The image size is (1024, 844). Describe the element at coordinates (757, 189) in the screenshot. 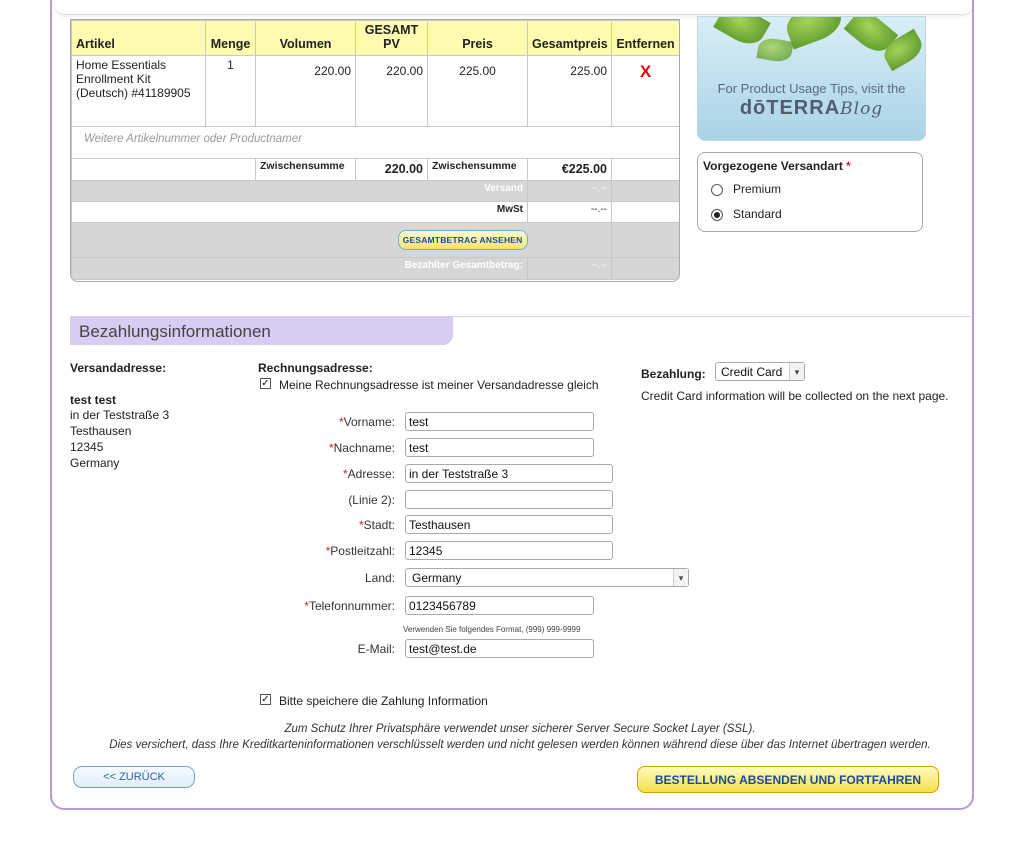

I see `premium-label: Premium` at that location.